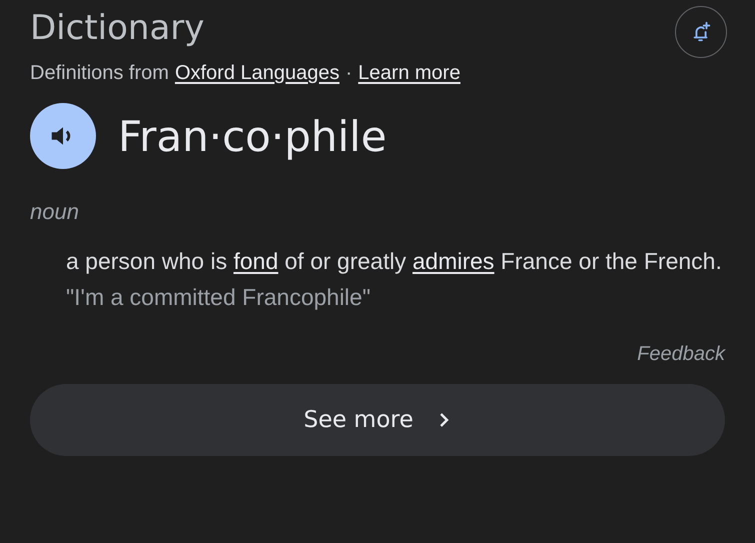  Describe the element at coordinates (252, 136) in the screenshot. I see `headword: Fran·co·phile` at that location.